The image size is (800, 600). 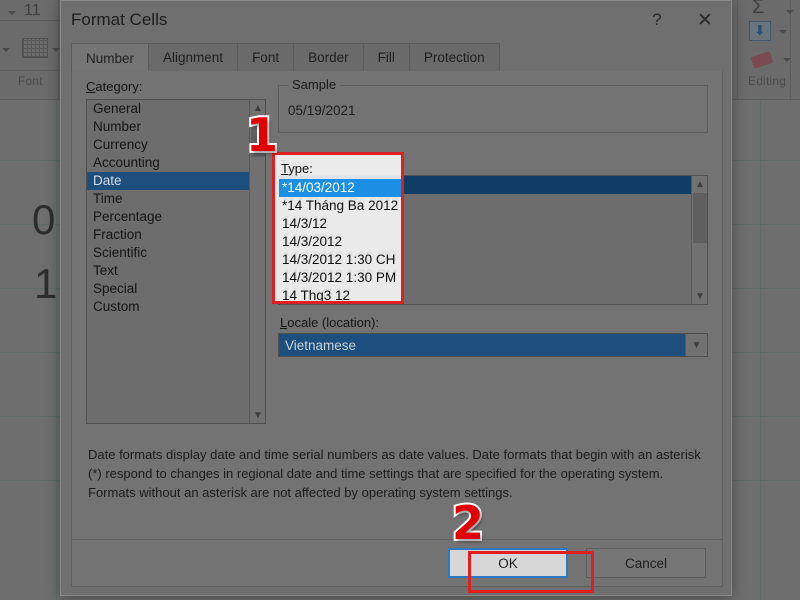 I want to click on category-item-percentage: Percentage, so click(x=168, y=217).